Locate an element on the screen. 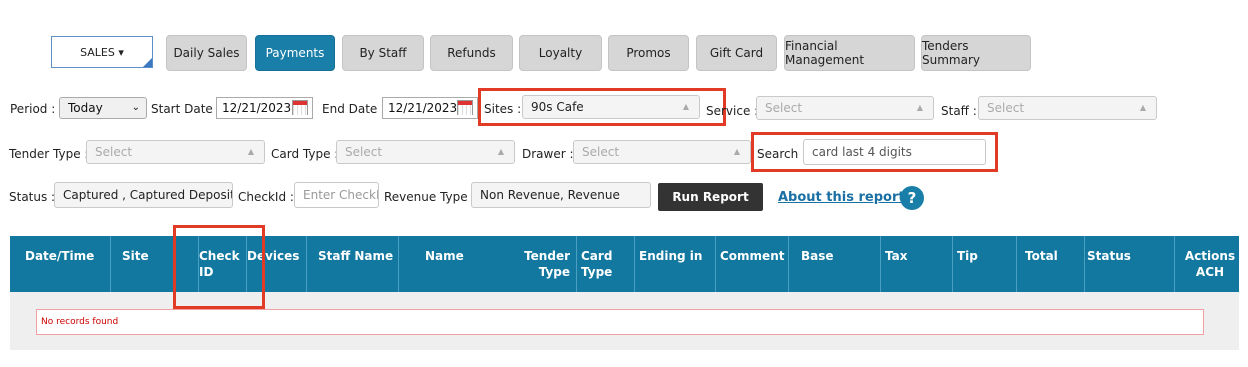  tab-label: Promos is located at coordinates (648, 53).